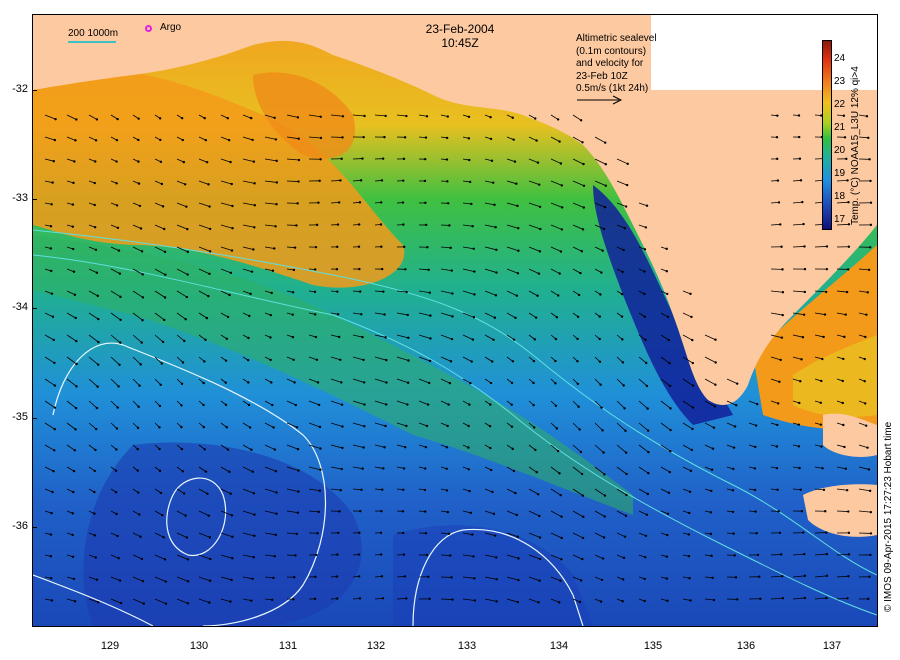  What do you see at coordinates (401, 577) in the screenshot?
I see `velocity-arrow` at bounding box center [401, 577].